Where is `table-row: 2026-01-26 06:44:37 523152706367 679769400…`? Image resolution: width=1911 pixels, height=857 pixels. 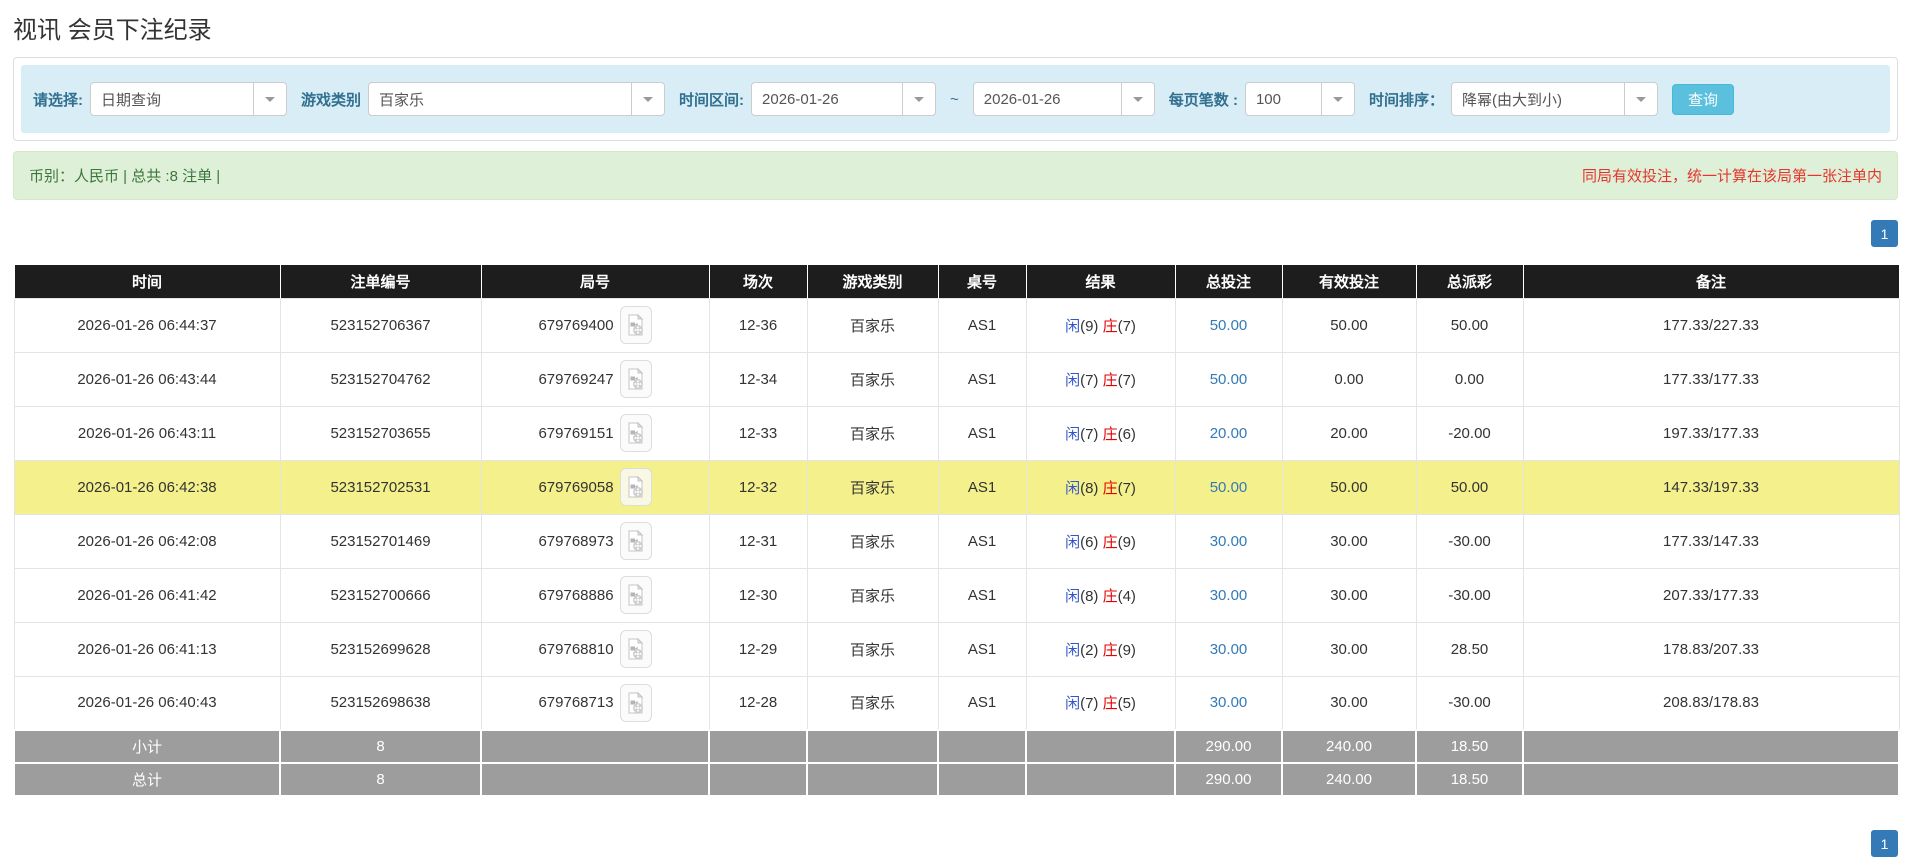 table-row: 2026-01-26 06:44:37 523152706367 679769400… is located at coordinates (956, 325).